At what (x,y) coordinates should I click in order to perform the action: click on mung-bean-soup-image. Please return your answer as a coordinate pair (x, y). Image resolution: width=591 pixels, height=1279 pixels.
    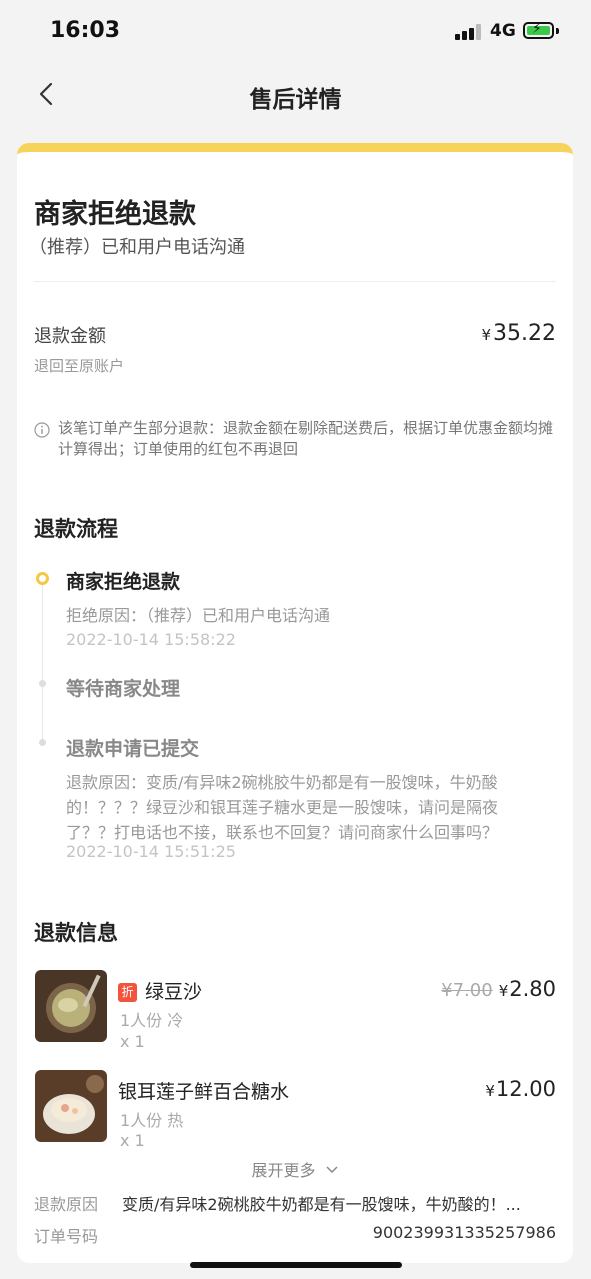
    Looking at the image, I should click on (71, 1006).